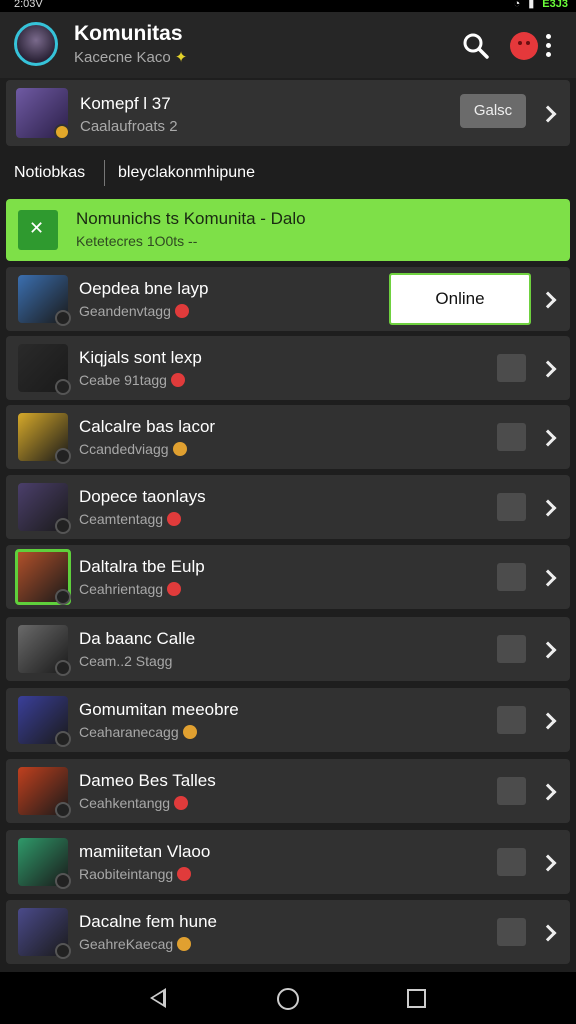  What do you see at coordinates (125, 803) in the screenshot?
I see `item-subtitle-text: Ceahkentangg` at bounding box center [125, 803].